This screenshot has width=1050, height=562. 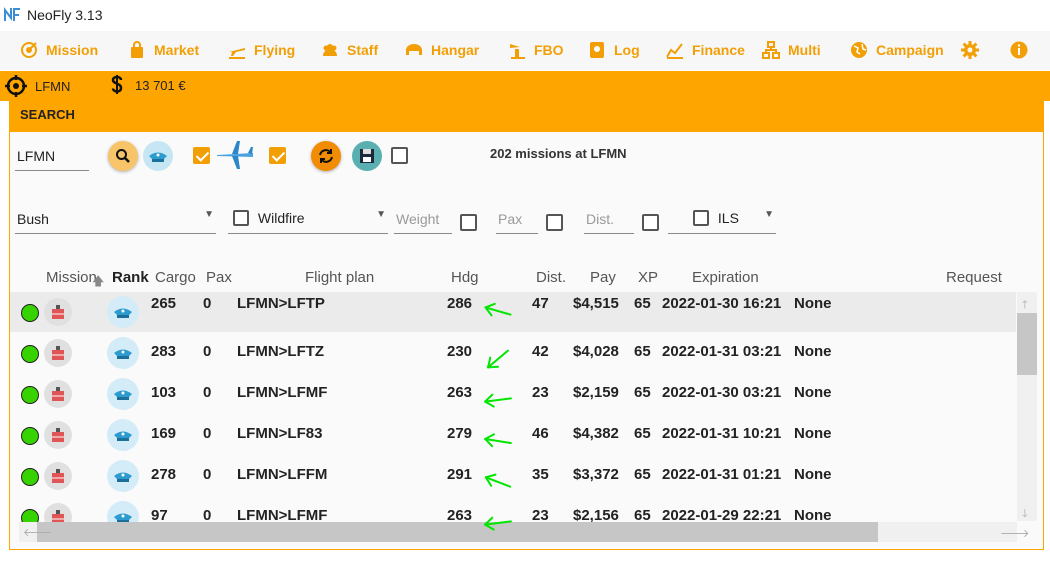 What do you see at coordinates (650, 222) in the screenshot?
I see `dist-checkbox` at bounding box center [650, 222].